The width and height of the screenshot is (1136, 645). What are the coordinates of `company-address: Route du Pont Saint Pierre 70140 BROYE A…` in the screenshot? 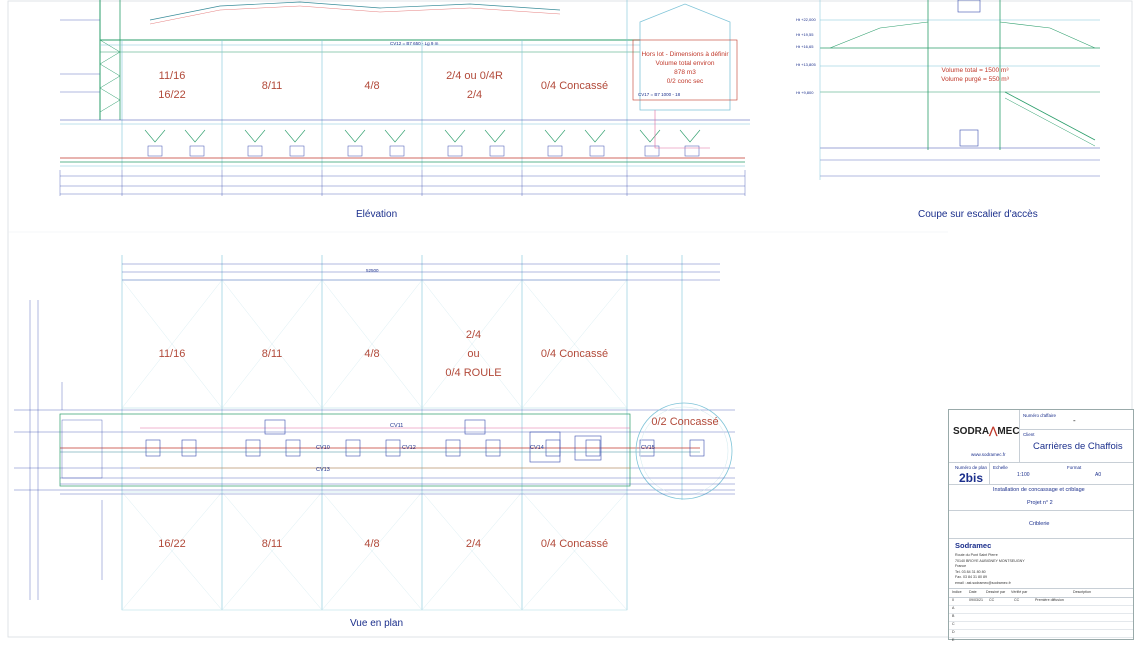 It's located at (990, 569).